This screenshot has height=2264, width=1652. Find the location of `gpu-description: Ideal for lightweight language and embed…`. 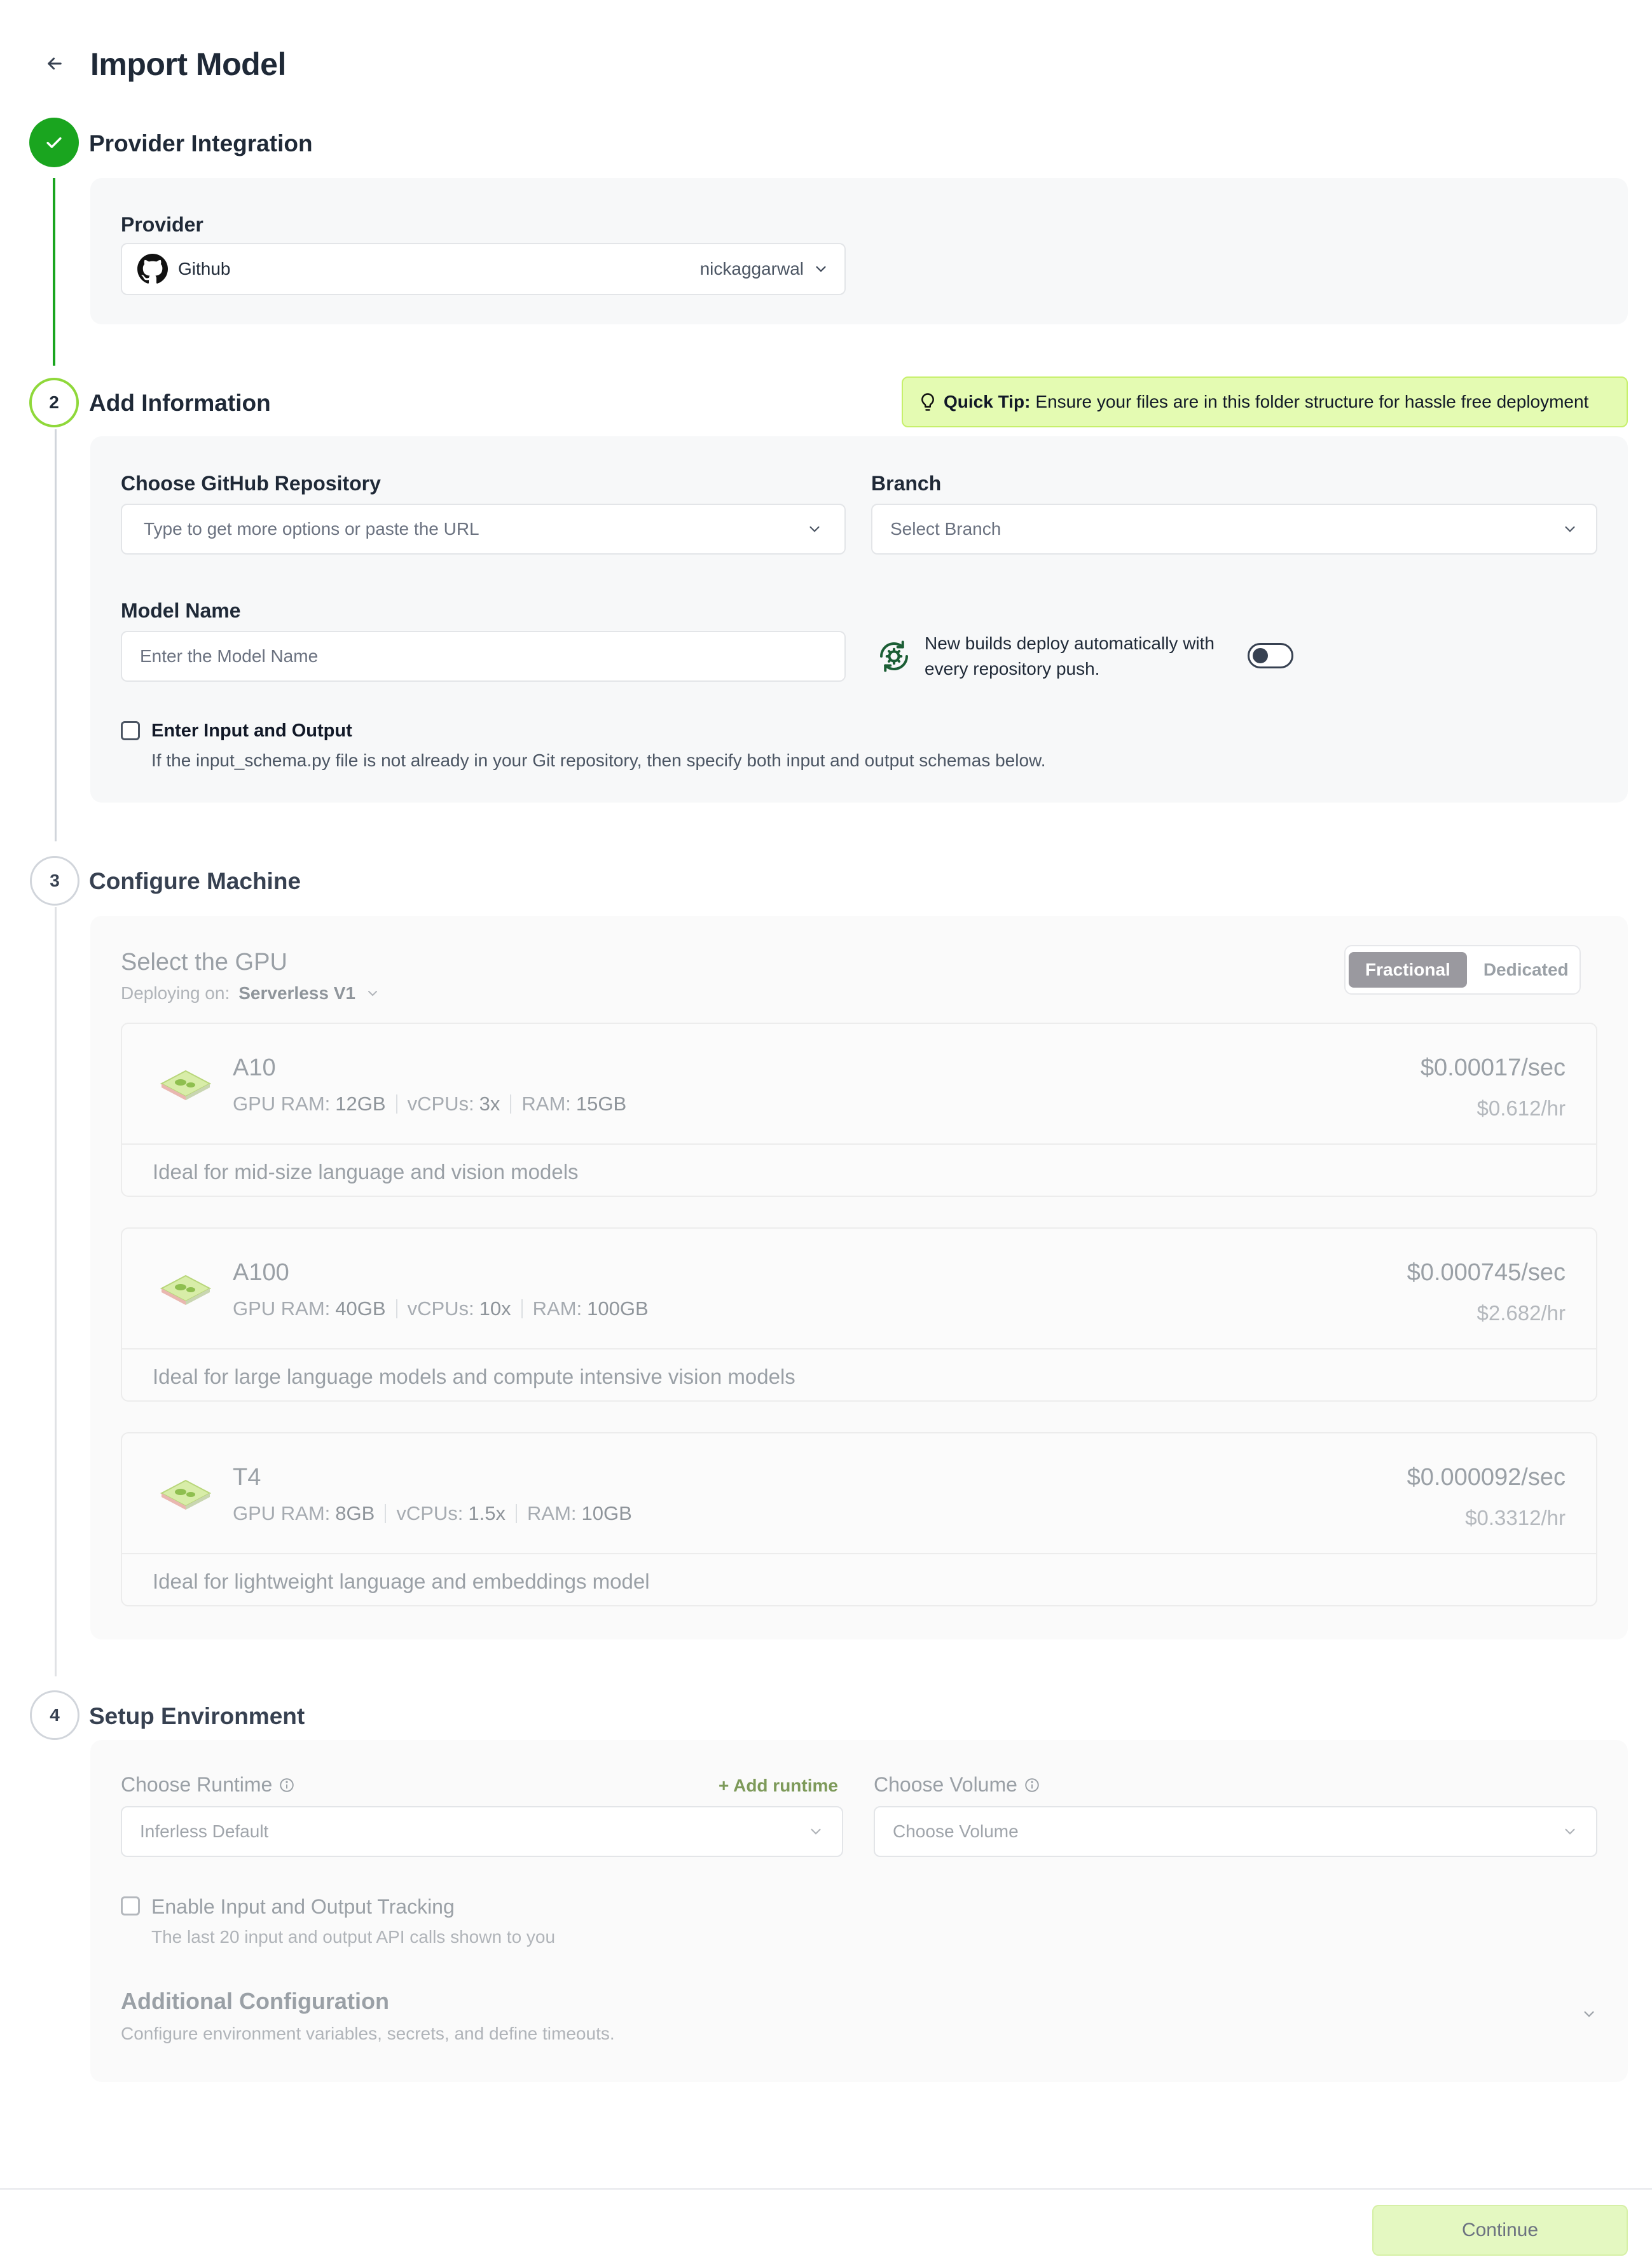

gpu-description: Ideal for lightweight language and embed… is located at coordinates (401, 1581).